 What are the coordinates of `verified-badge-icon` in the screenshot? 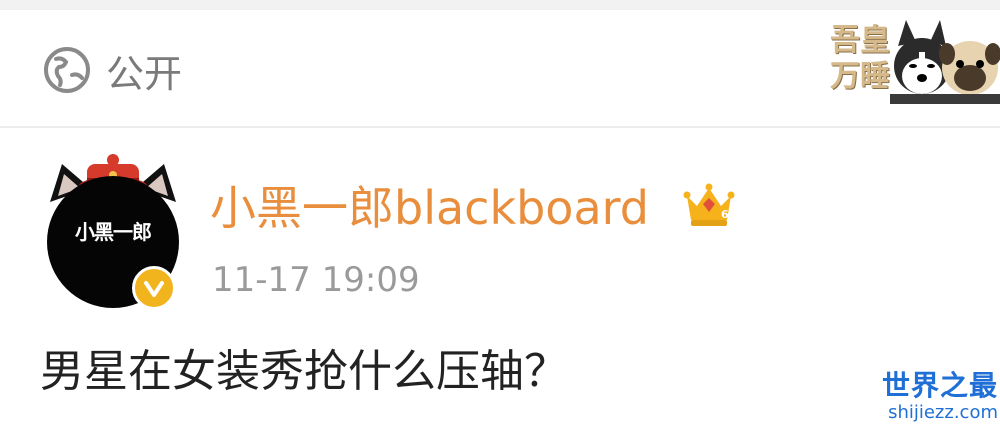 It's located at (154, 288).